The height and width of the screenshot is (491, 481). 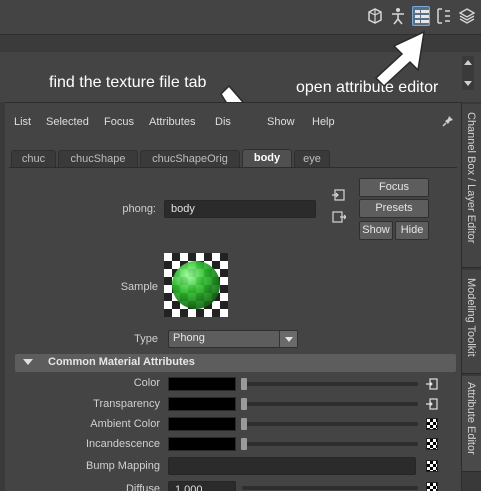 I want to click on tab-eye: eye, so click(x=312, y=158).